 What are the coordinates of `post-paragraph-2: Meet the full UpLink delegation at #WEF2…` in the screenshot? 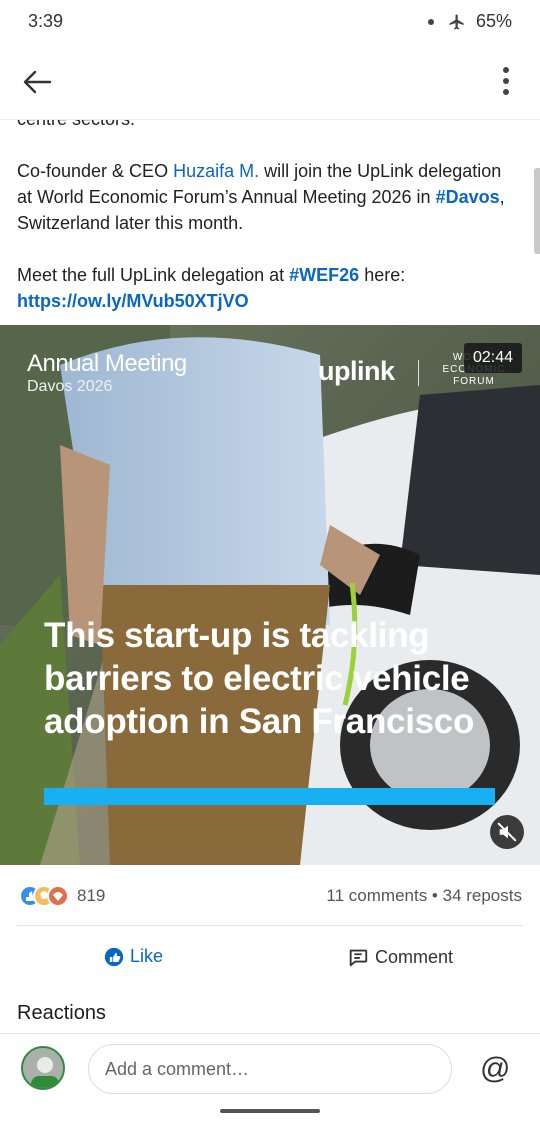 It's located at (267, 288).